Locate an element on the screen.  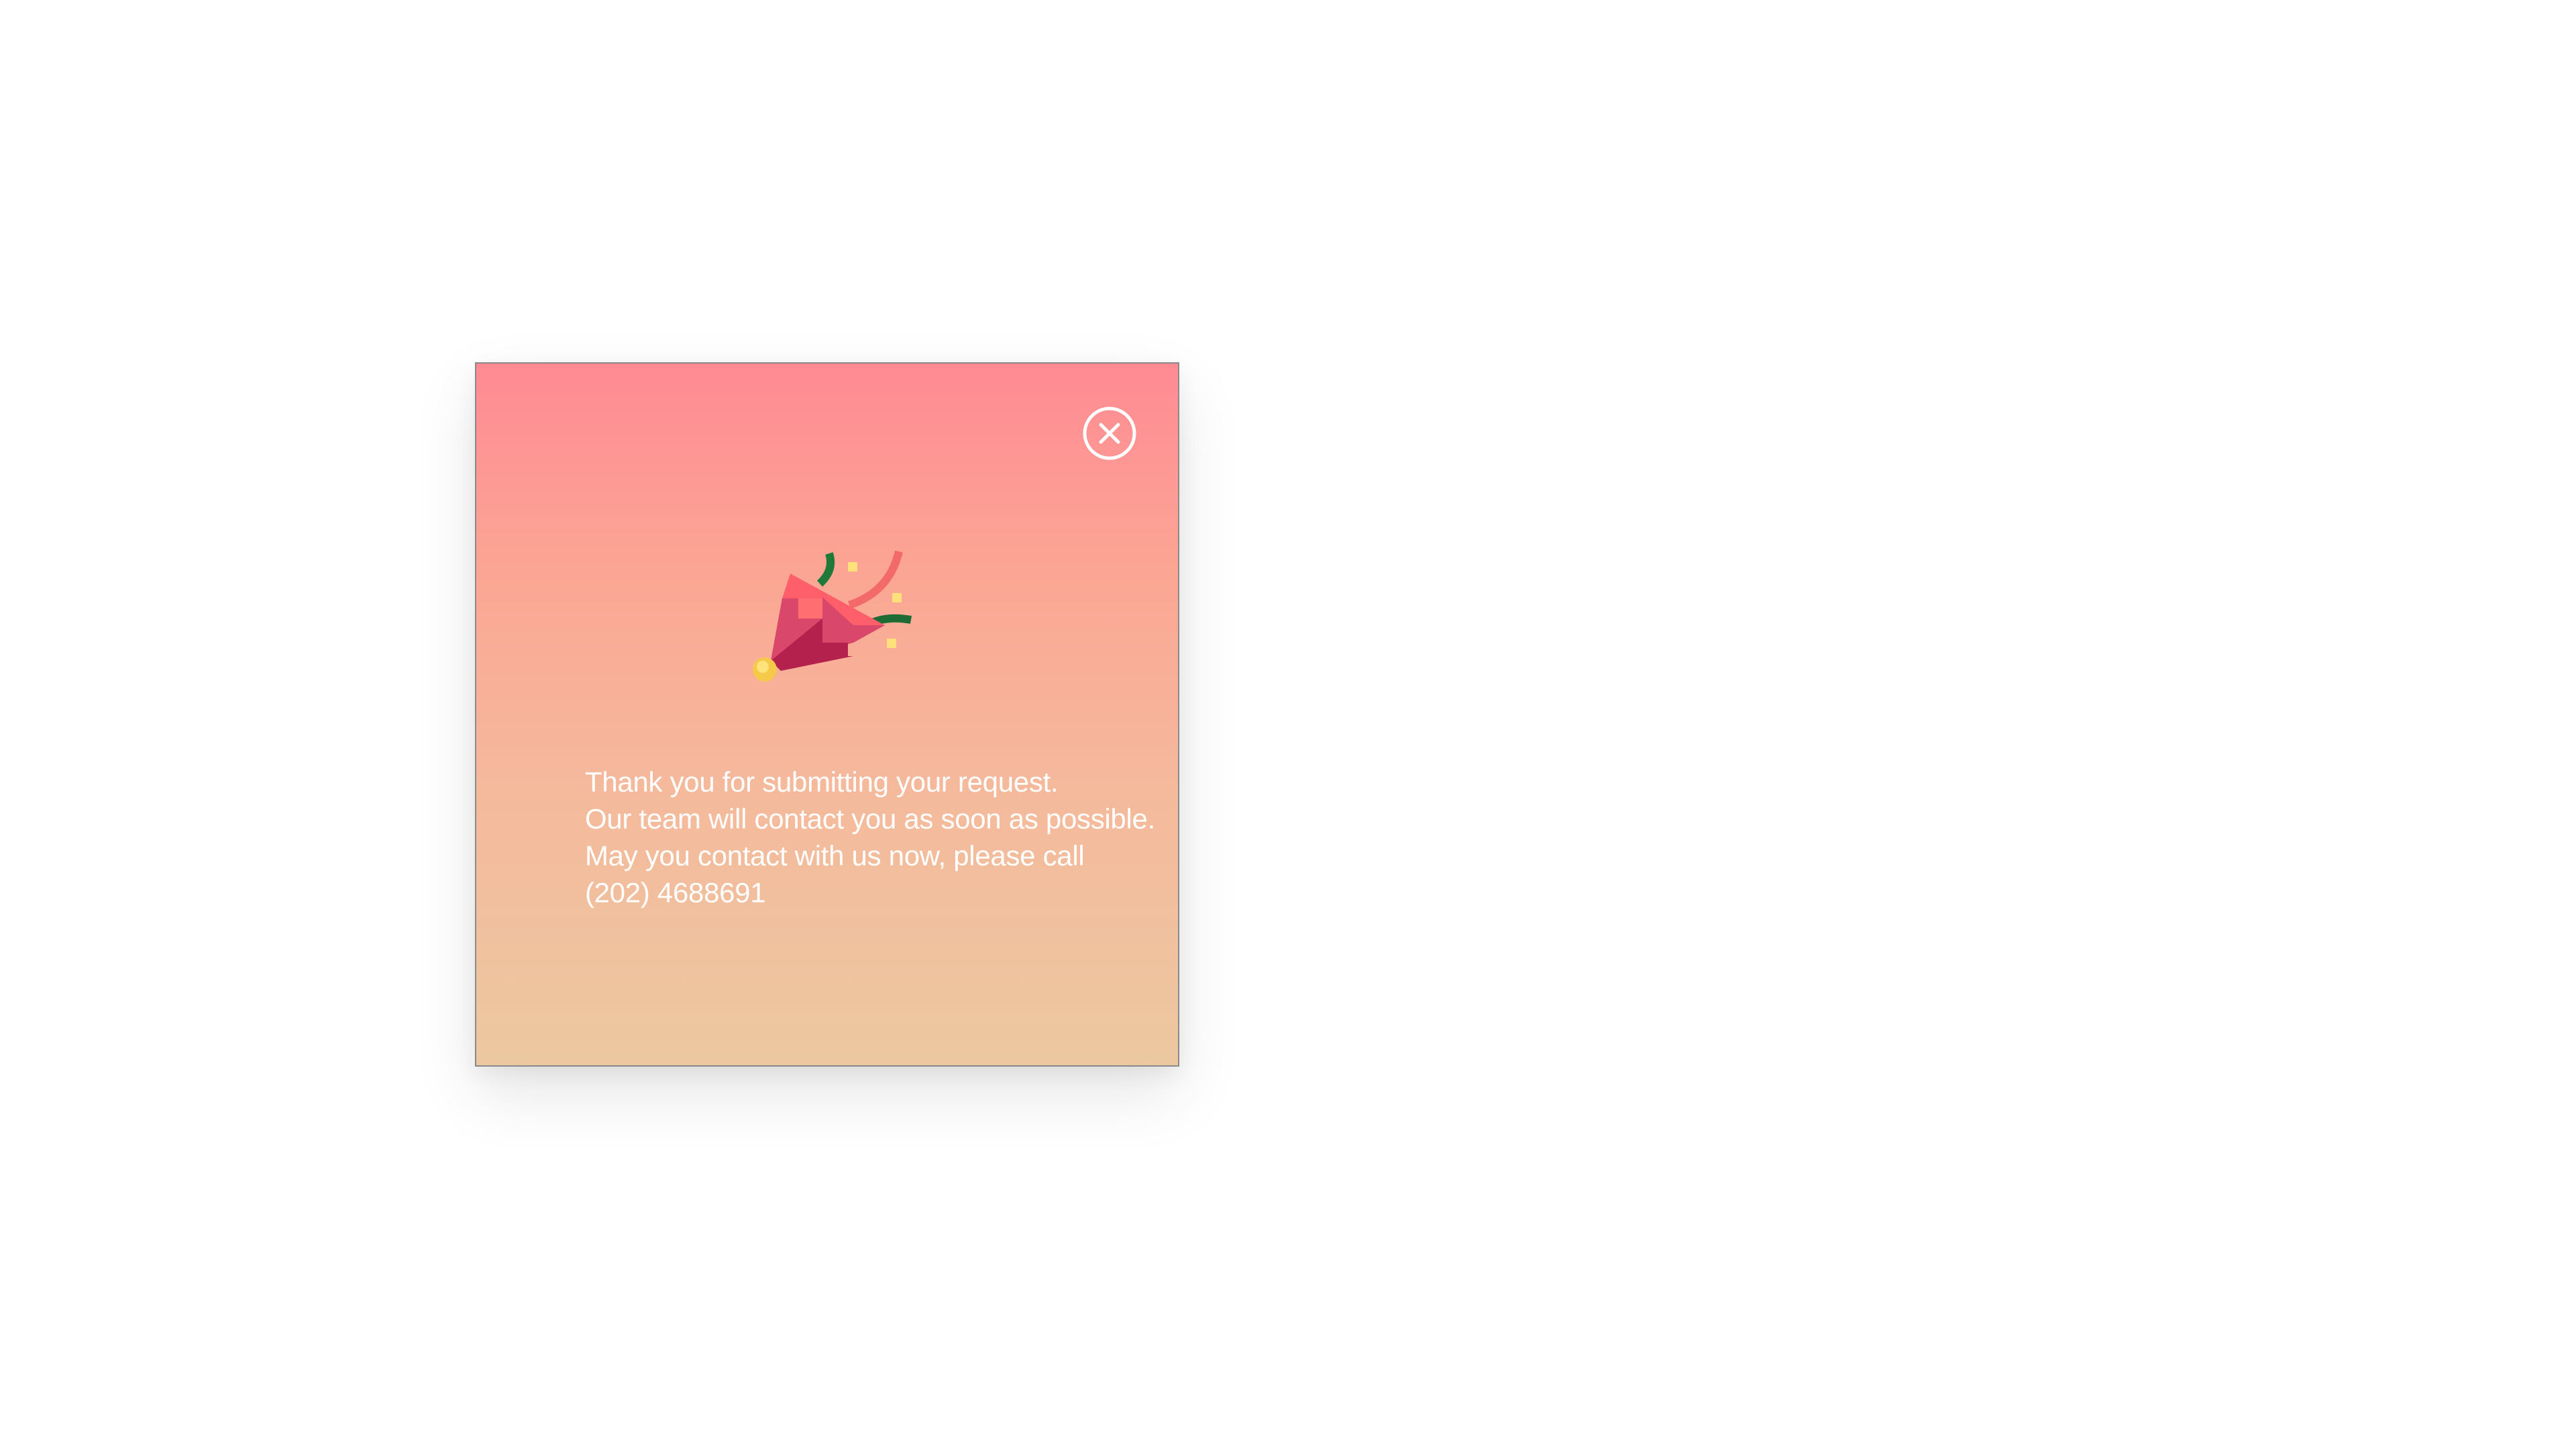
message-line-3: May you contact with us now, please call is located at coordinates (835, 855).